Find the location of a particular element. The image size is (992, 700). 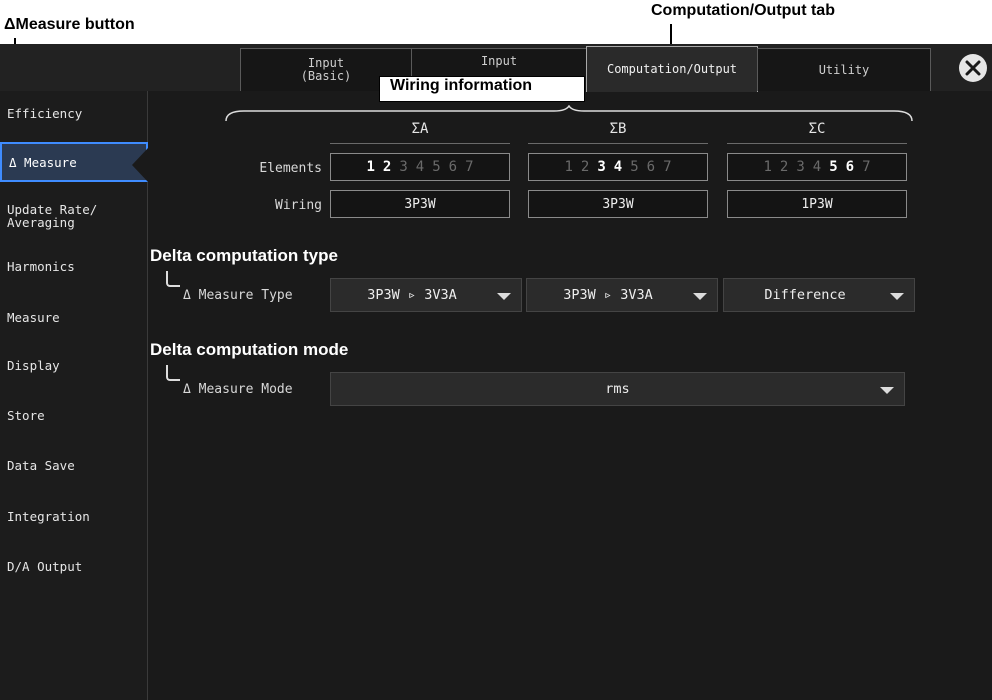

delta-type-dropdown-sigma-a: 3P3W ▹ 3V3A is located at coordinates (426, 295).